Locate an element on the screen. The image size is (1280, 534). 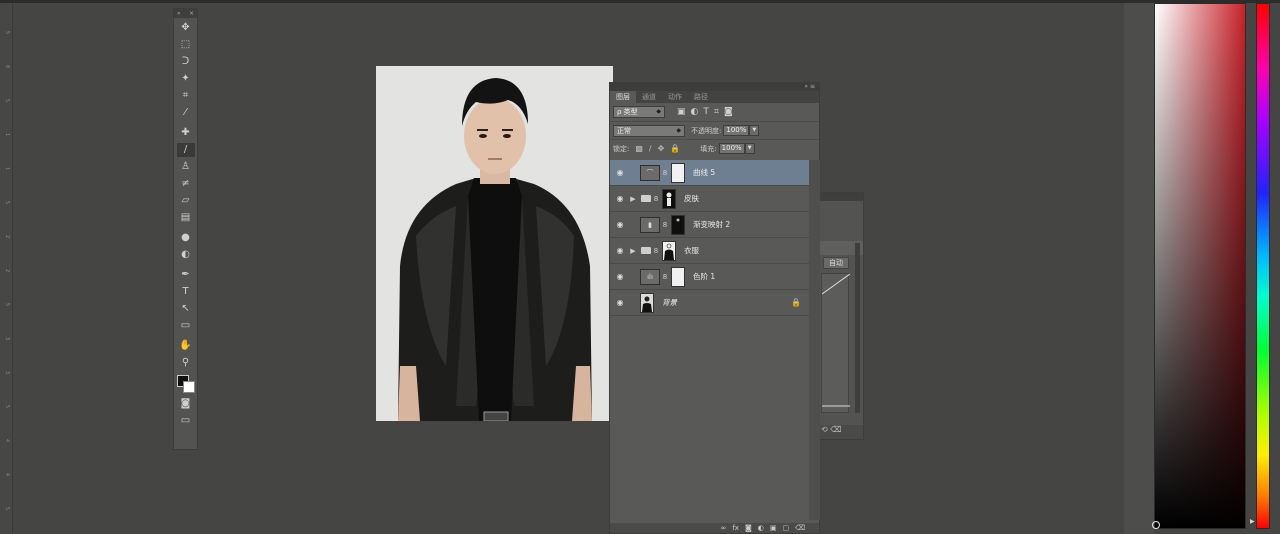
auto-button: 自动 is located at coordinates (836, 263).